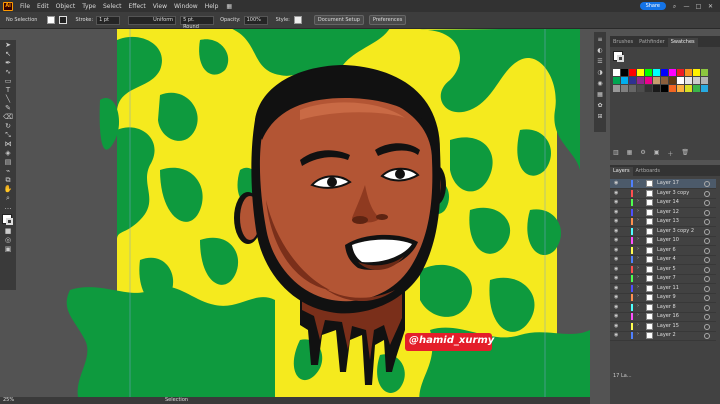 The height and width of the screenshot is (404, 720). What do you see at coordinates (652, 42) in the screenshot?
I see `tab-pathfinder: Pathfinder` at bounding box center [652, 42].